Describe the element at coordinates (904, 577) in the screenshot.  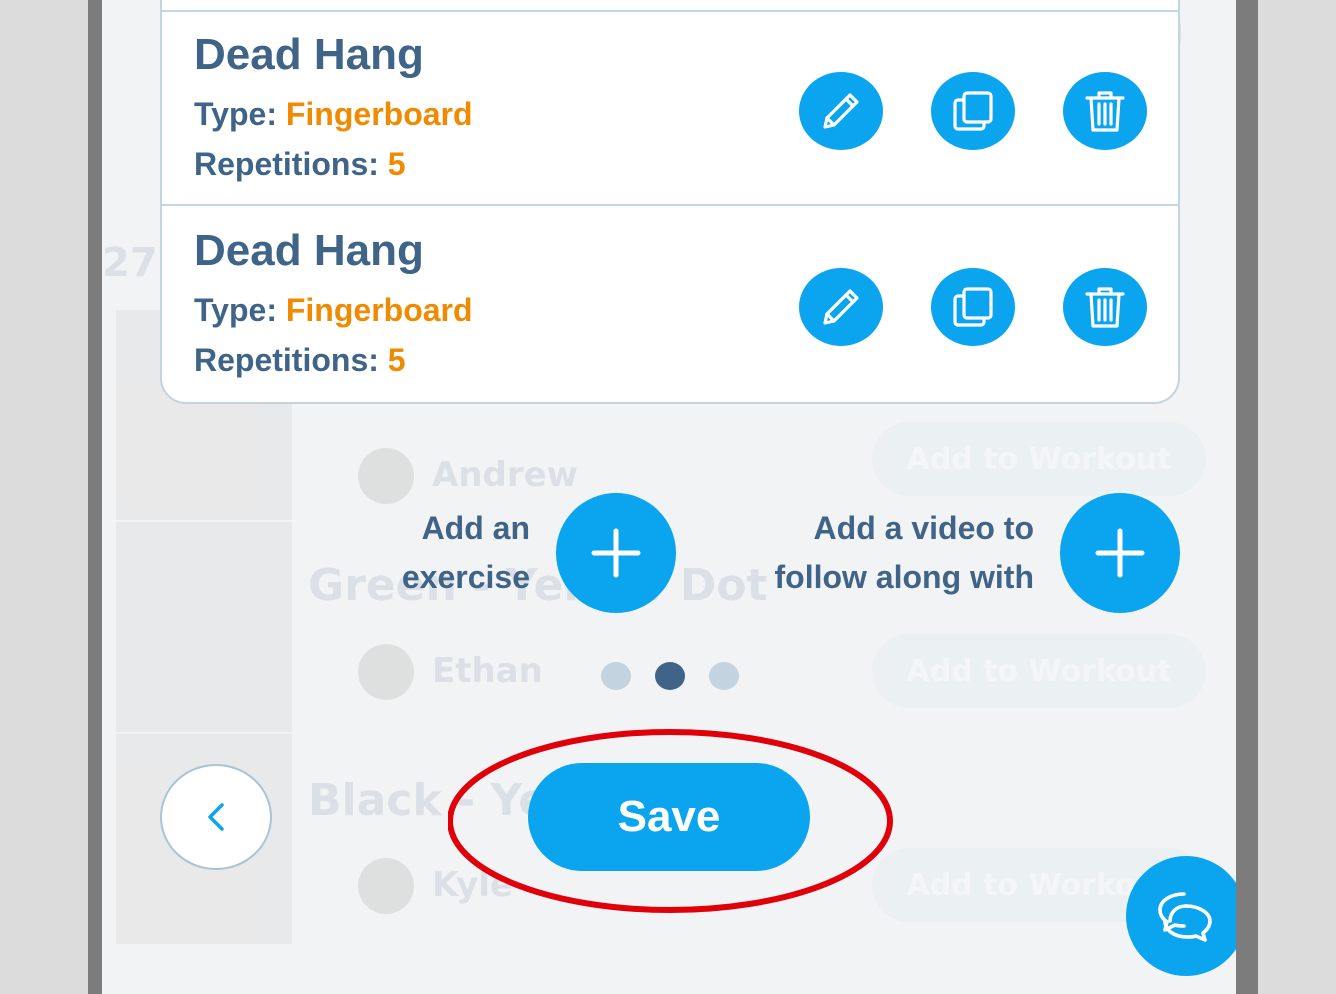
I see `add-video-line2: follow along with` at that location.